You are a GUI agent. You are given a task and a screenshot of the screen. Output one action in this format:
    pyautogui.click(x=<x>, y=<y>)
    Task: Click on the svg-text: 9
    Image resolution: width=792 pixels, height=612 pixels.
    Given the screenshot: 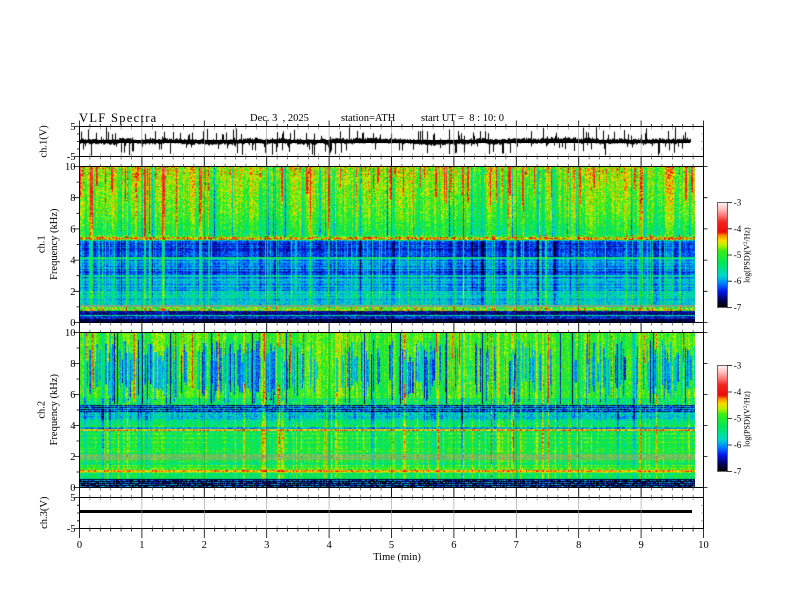 What is the action you would take?
    pyautogui.click(x=640, y=545)
    